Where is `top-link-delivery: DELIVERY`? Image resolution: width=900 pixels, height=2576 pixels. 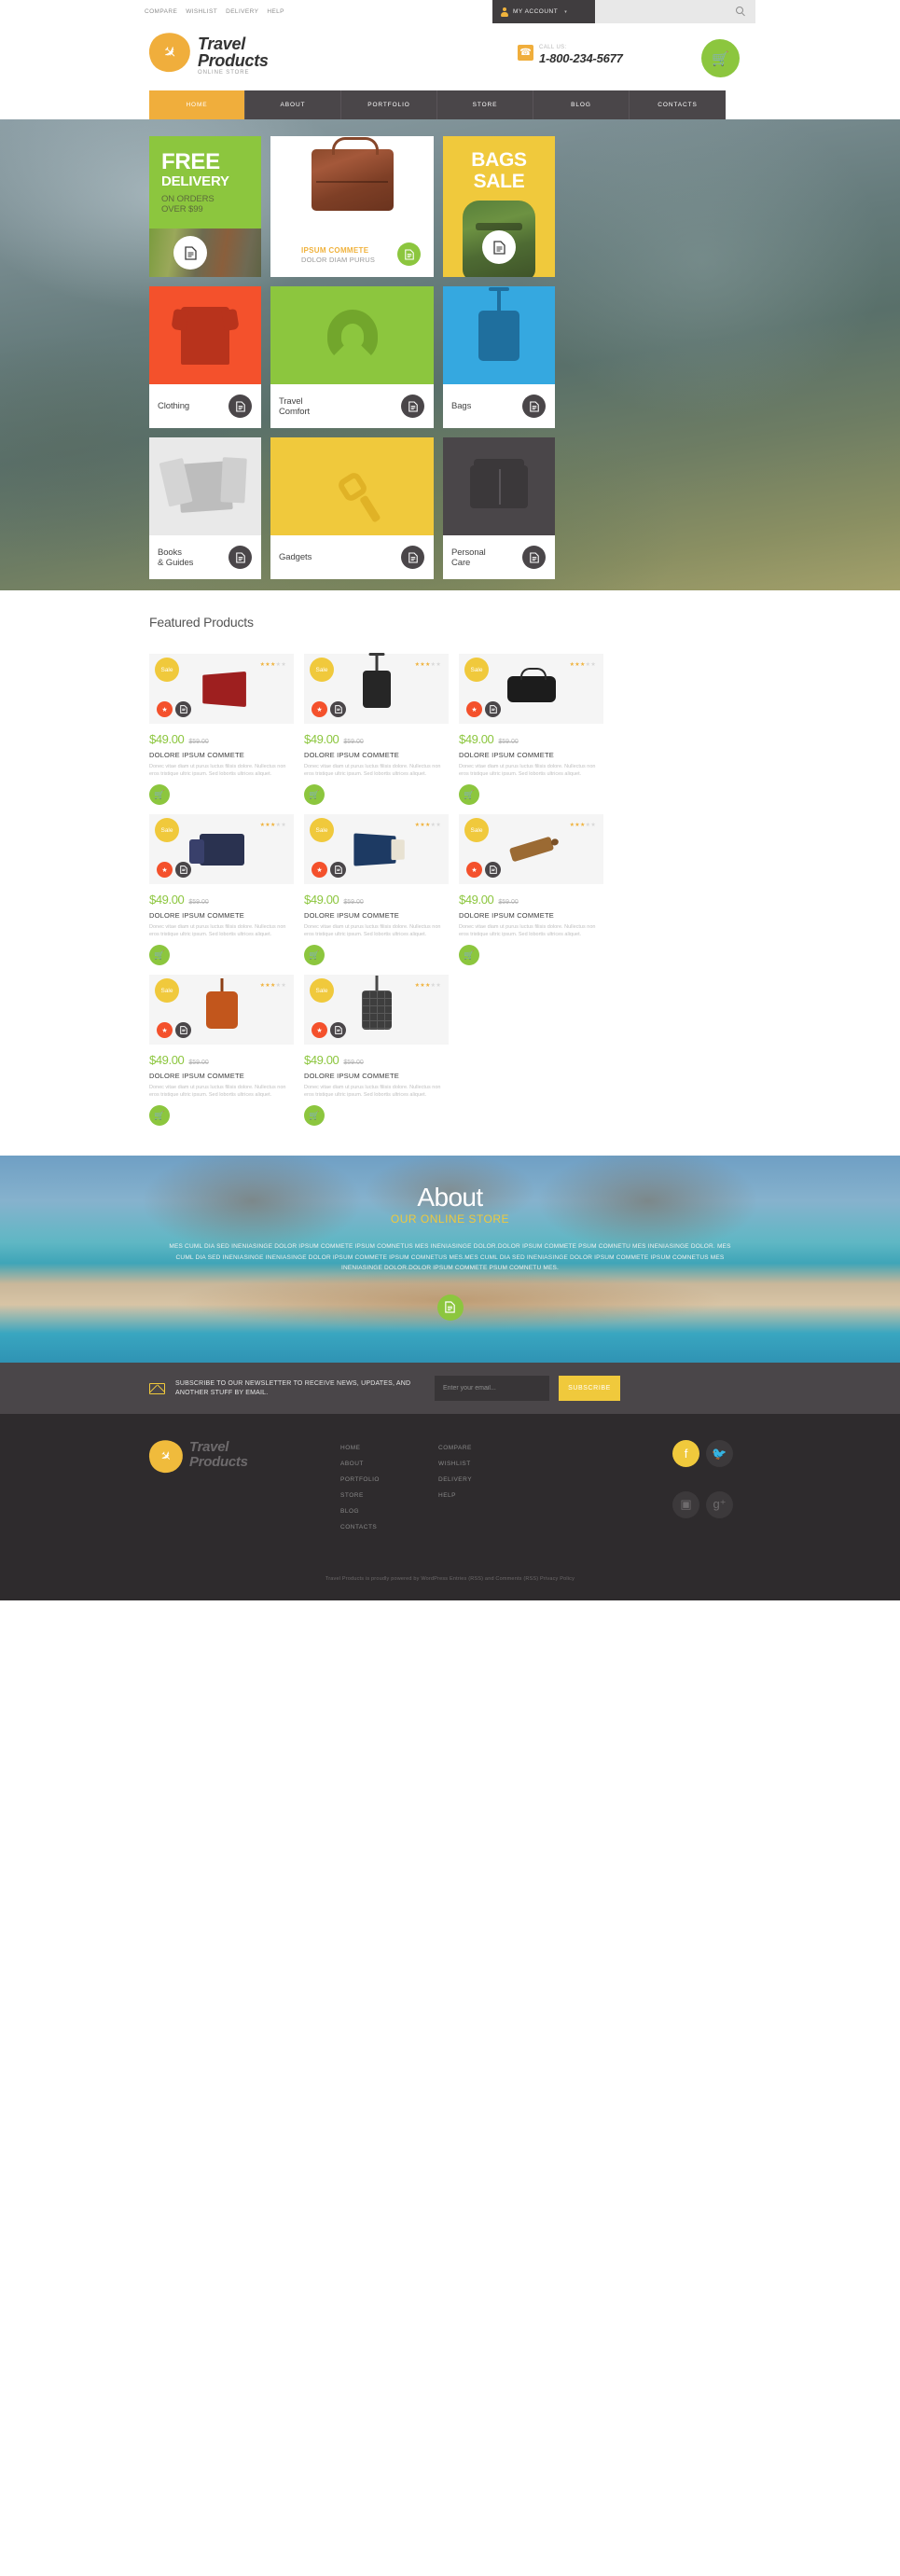 top-link-delivery: DELIVERY is located at coordinates (242, 11).